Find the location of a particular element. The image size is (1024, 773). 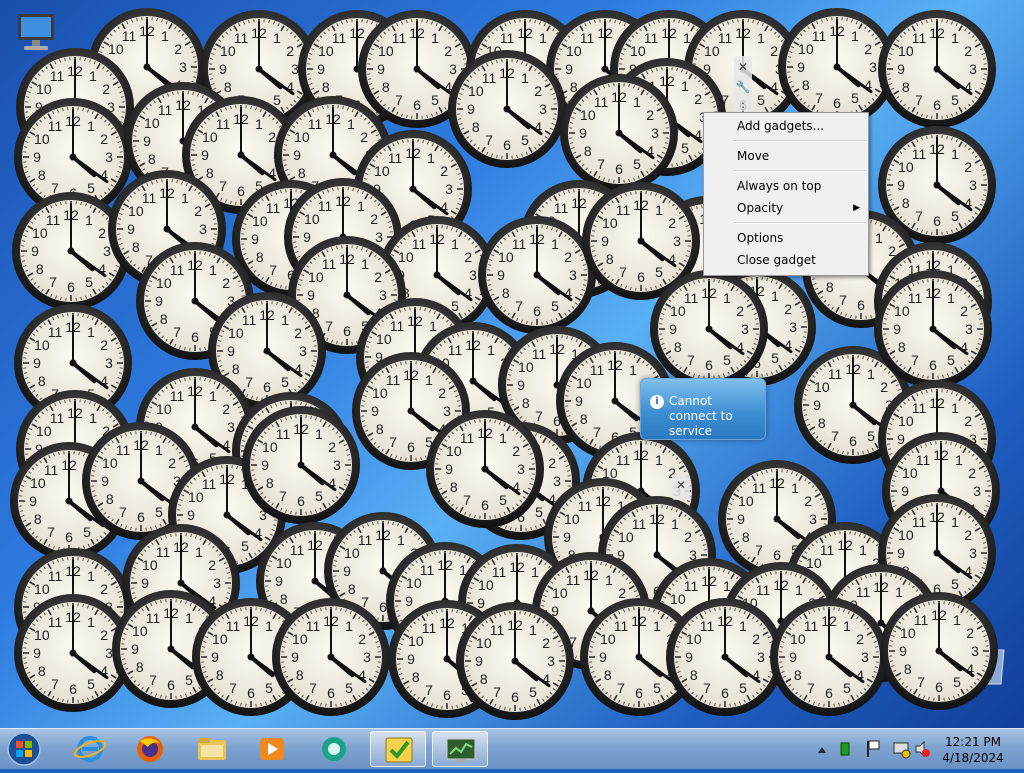

battery-icon is located at coordinates (845, 749).